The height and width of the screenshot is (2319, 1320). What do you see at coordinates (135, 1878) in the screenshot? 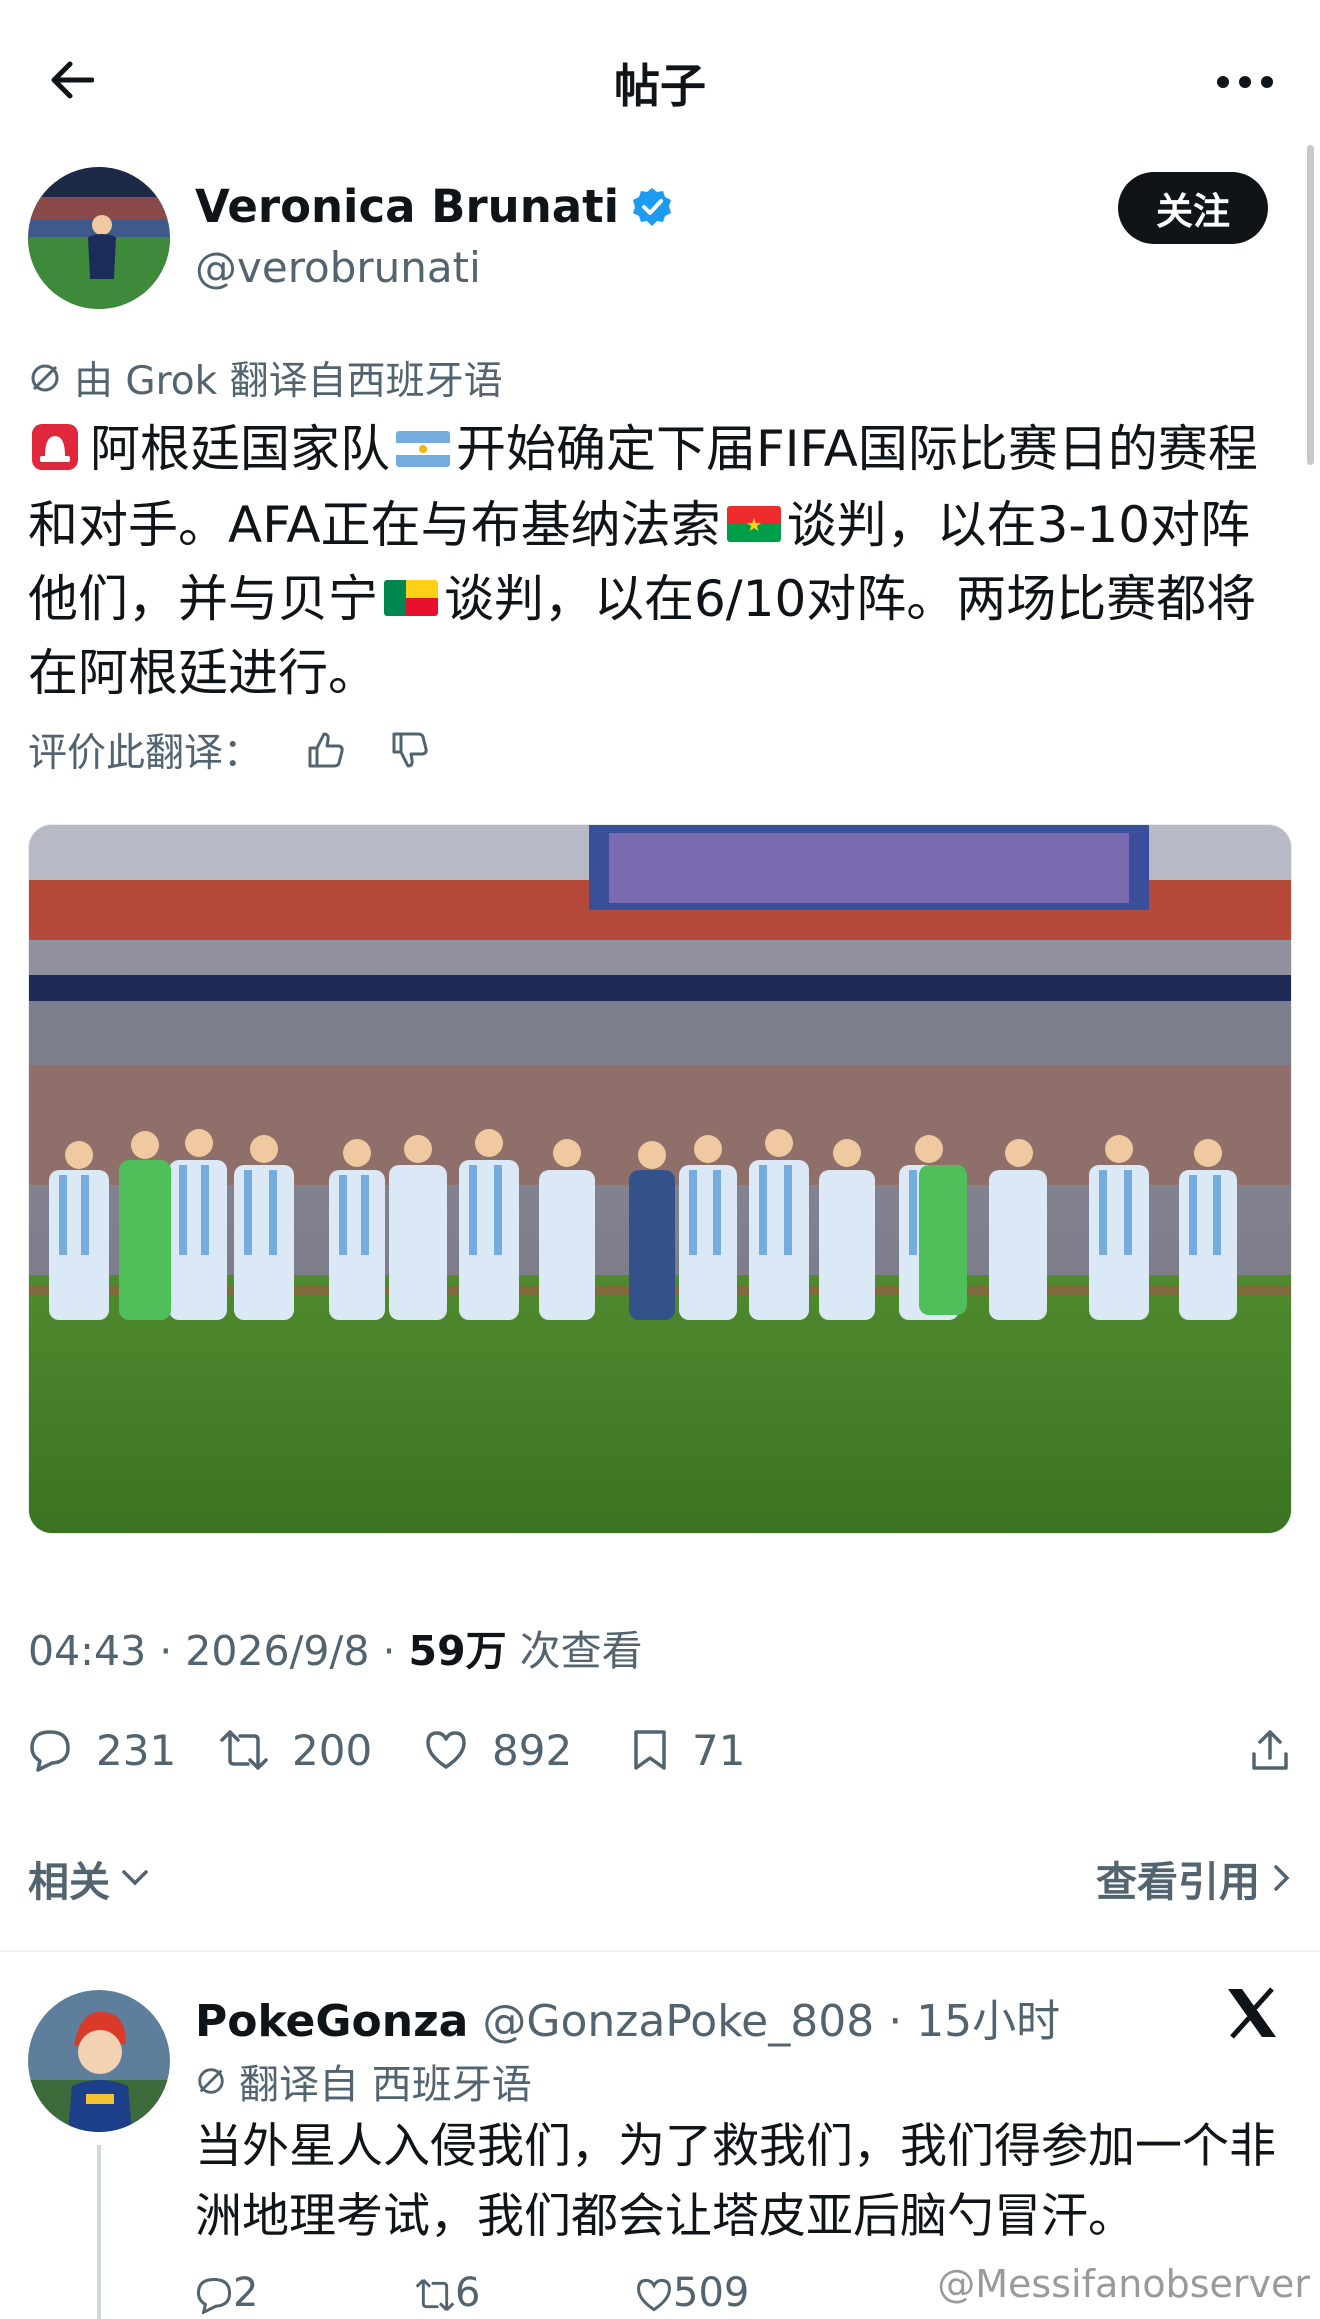
I see `chevron-down-icon` at bounding box center [135, 1878].